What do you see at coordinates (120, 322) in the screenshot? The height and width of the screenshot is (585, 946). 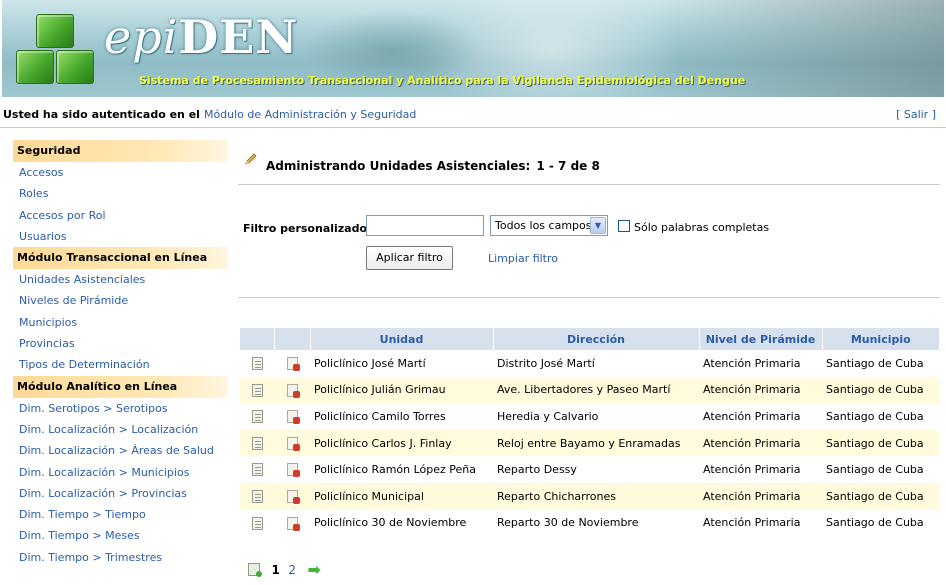 I see `sidebar-item-municipios: Municipios` at bounding box center [120, 322].